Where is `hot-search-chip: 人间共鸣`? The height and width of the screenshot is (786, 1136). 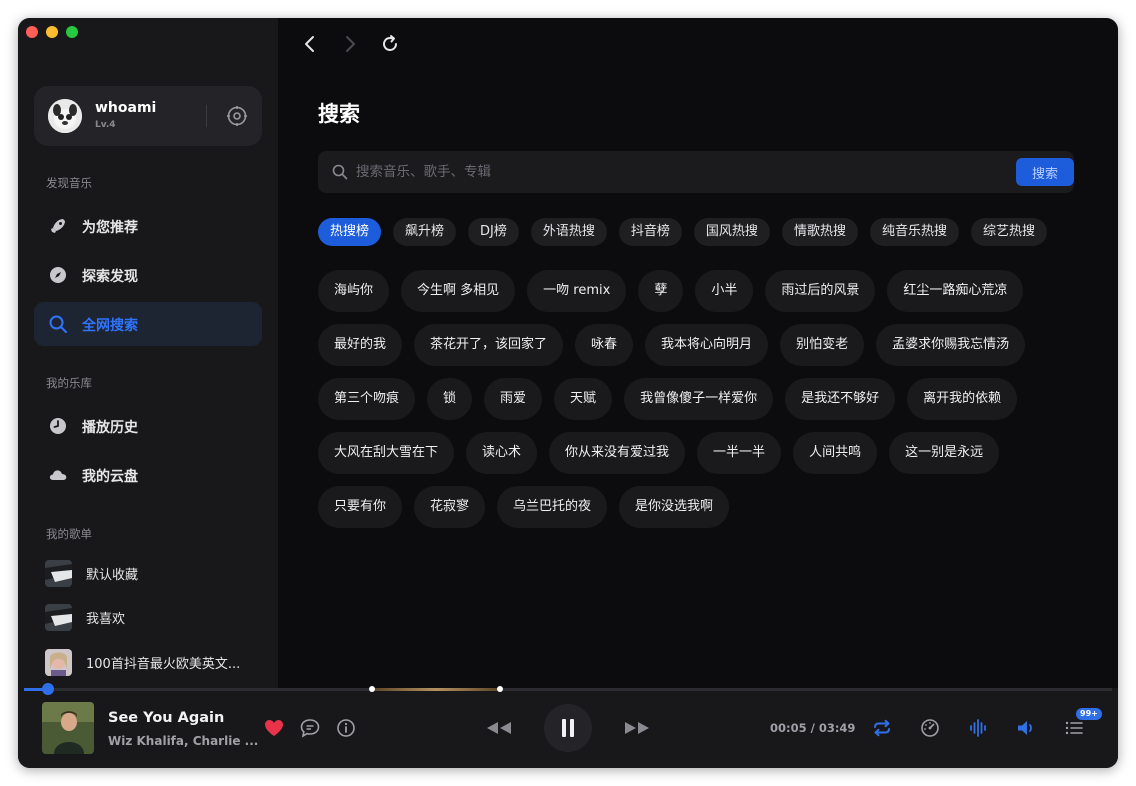
hot-search-chip: 人间共鸣 is located at coordinates (835, 453).